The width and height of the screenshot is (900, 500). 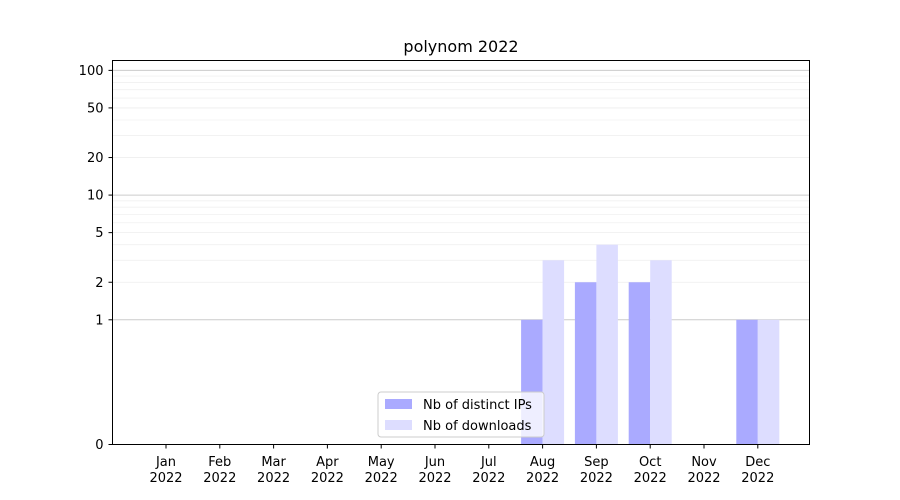 What do you see at coordinates (488, 462) in the screenshot?
I see `x-tick-label-month: Jul` at bounding box center [488, 462].